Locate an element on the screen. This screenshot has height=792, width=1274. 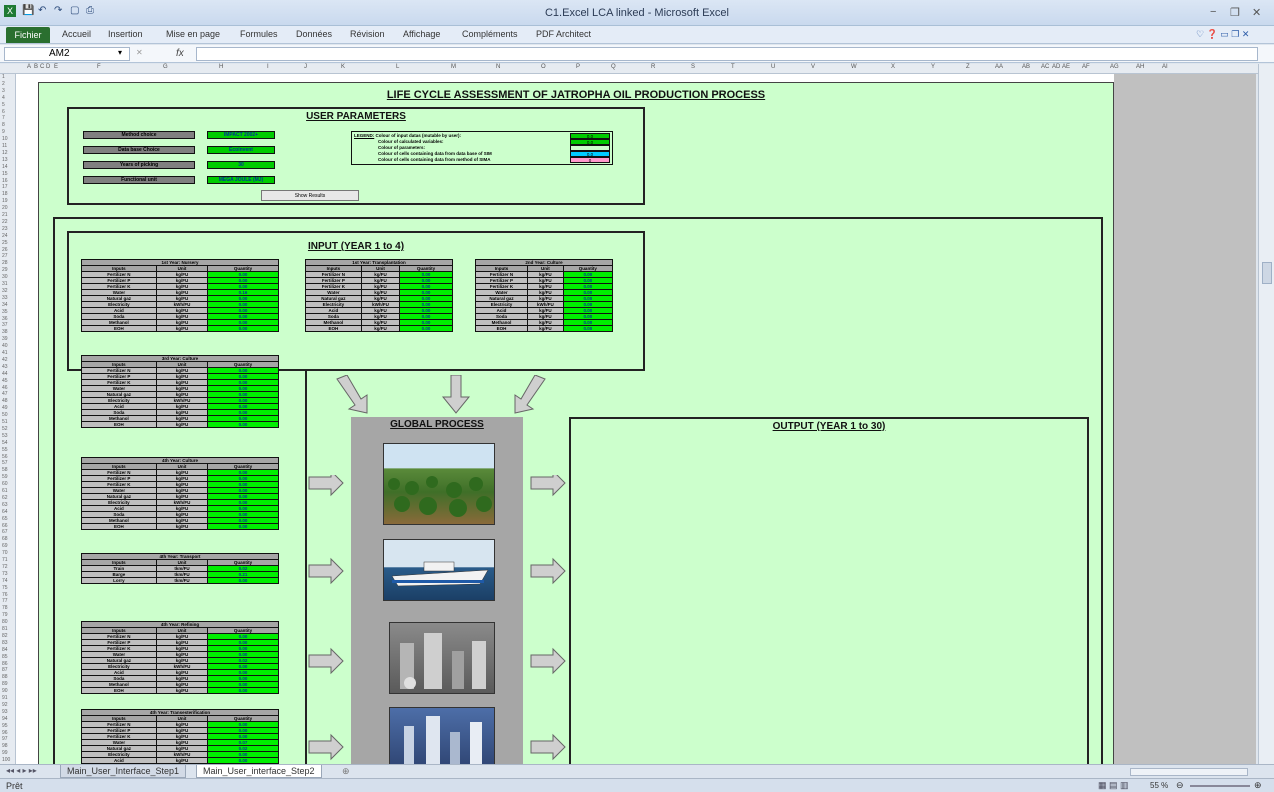
row-header: 22 is located at coordinates (5, 222).